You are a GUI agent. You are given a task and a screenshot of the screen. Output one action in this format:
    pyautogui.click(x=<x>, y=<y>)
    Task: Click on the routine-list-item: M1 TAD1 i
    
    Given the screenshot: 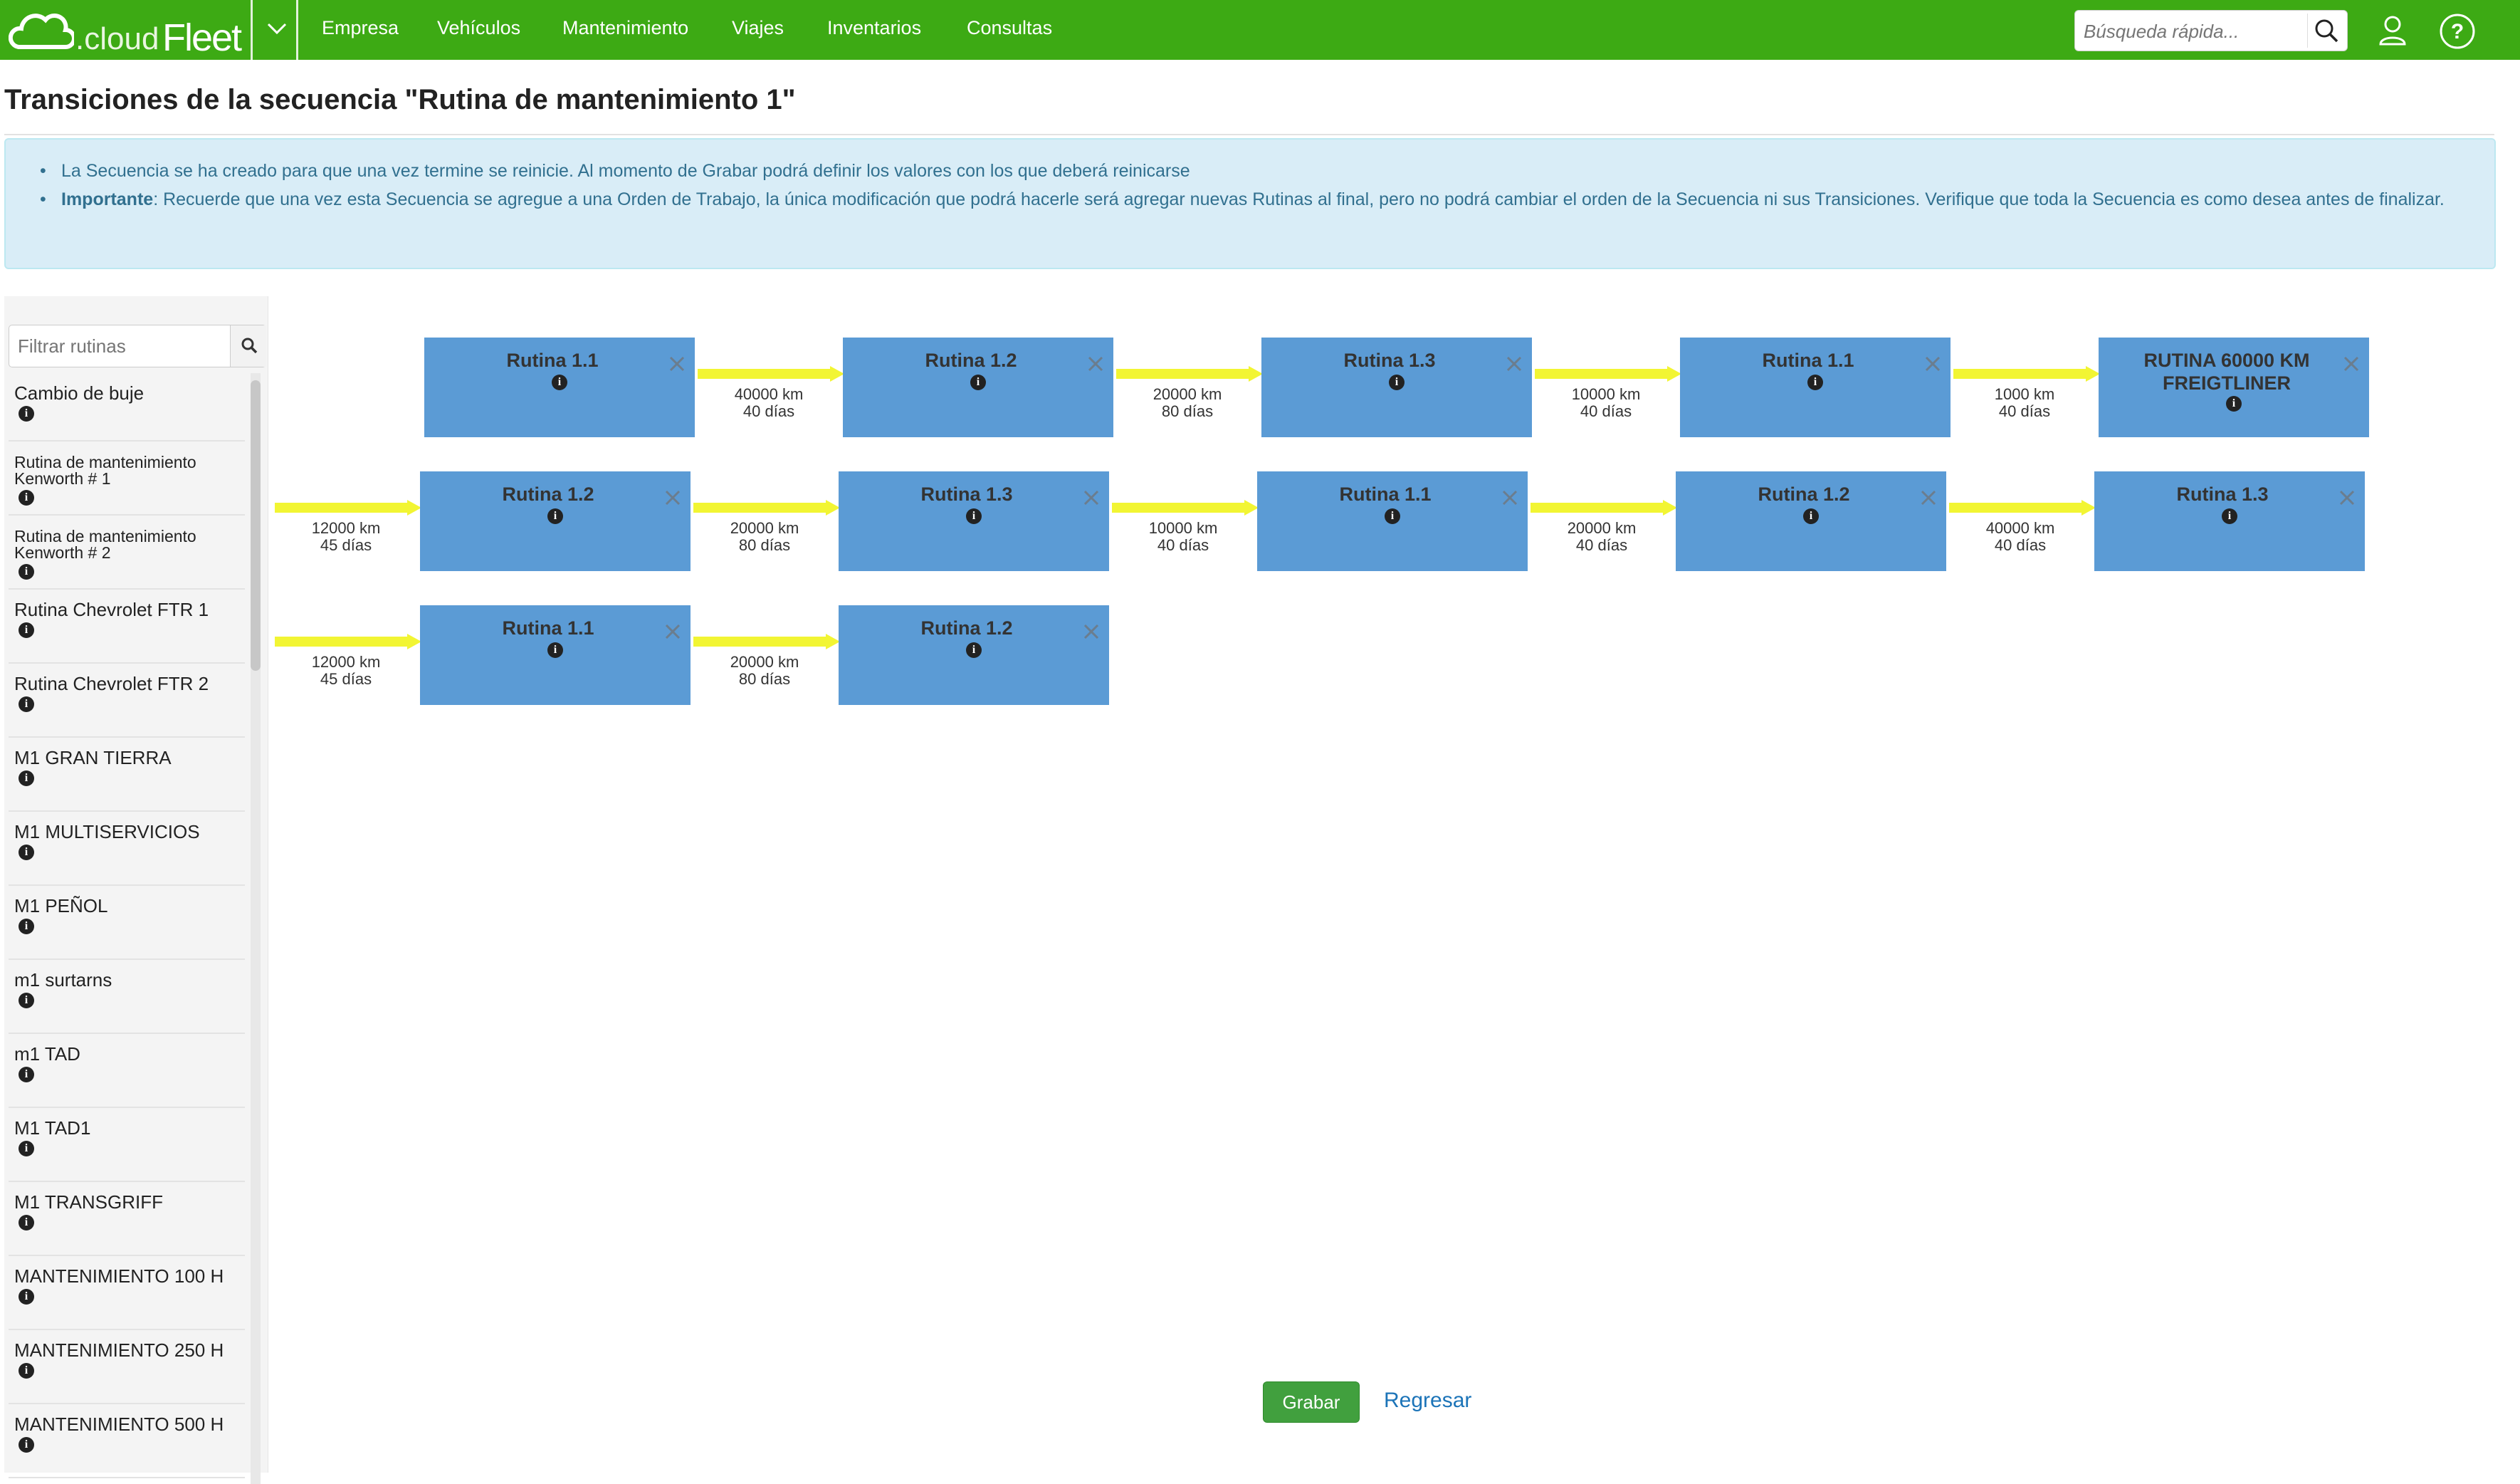 What is the action you would take?
    pyautogui.click(x=127, y=1145)
    